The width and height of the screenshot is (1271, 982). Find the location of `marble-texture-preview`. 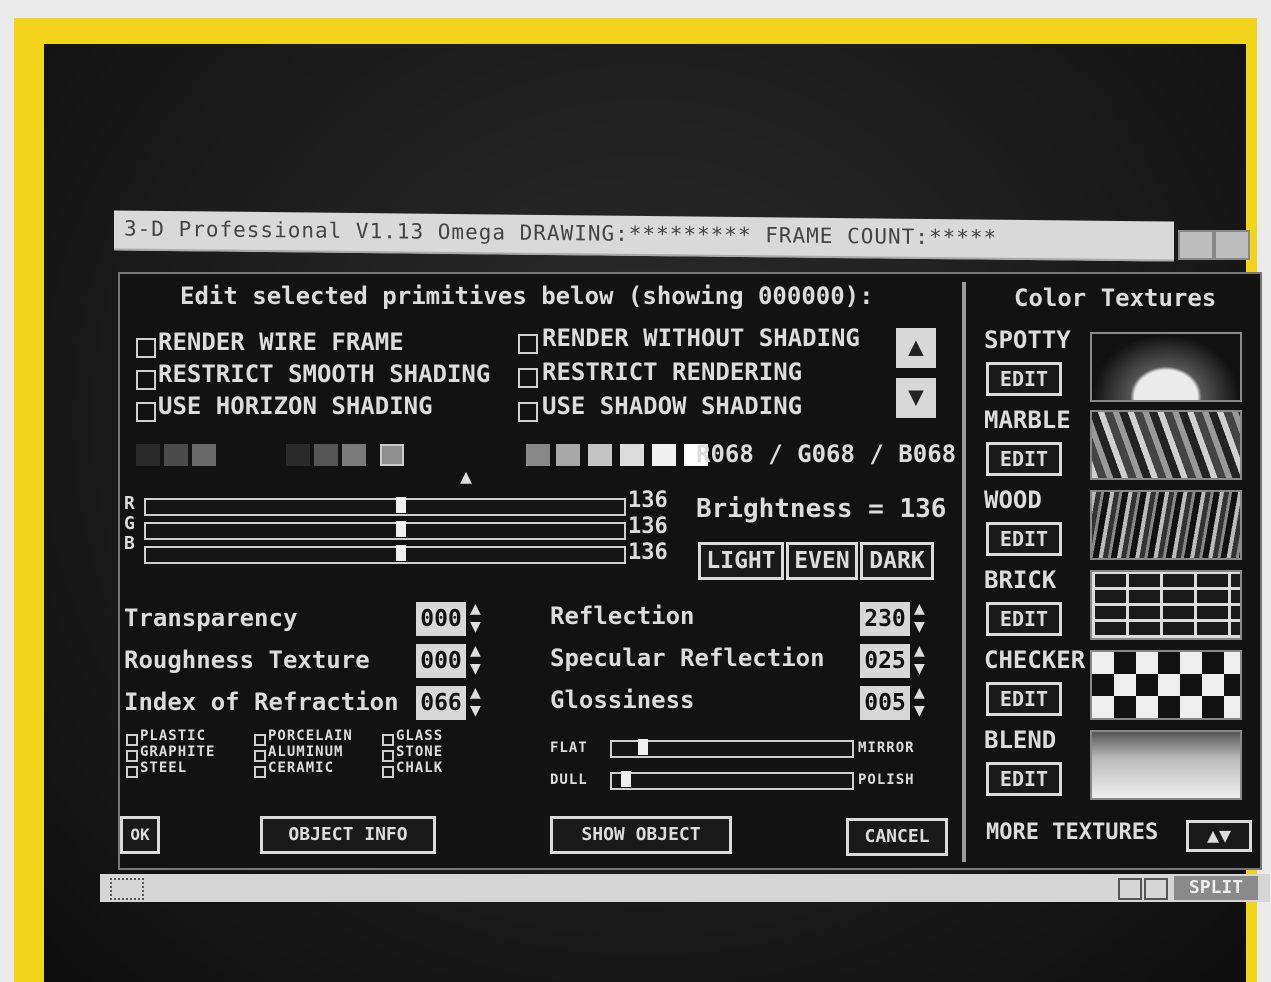

marble-texture-preview is located at coordinates (1166, 445).